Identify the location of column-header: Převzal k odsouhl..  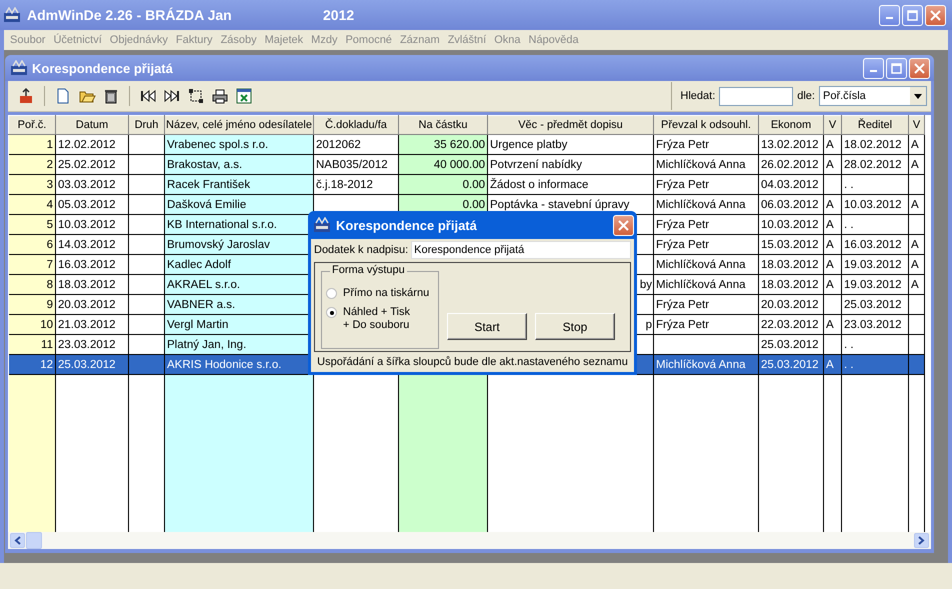
(706, 125).